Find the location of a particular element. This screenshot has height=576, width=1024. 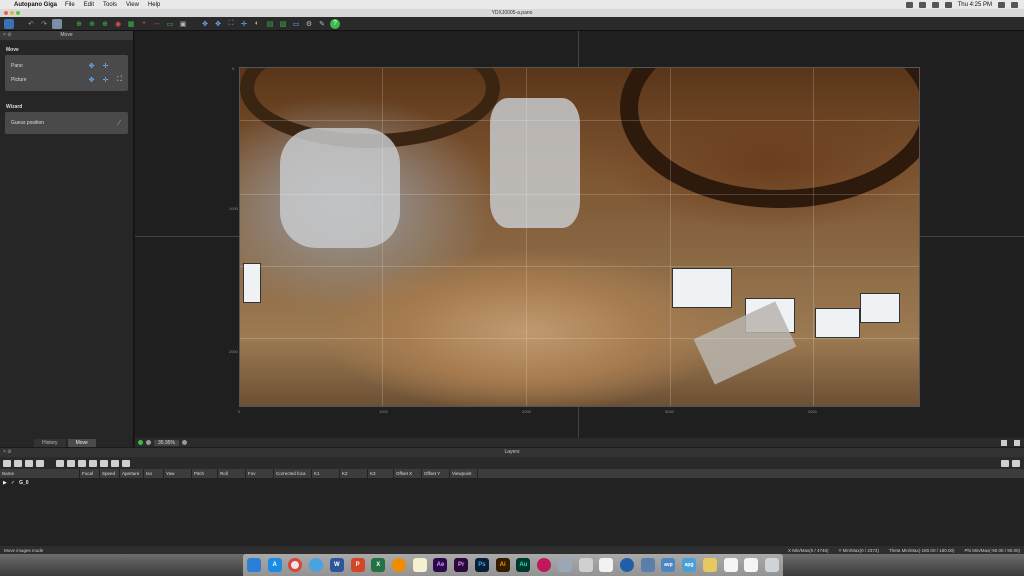

menu-app-name: Autopano Giga is located at coordinates (35, 5).